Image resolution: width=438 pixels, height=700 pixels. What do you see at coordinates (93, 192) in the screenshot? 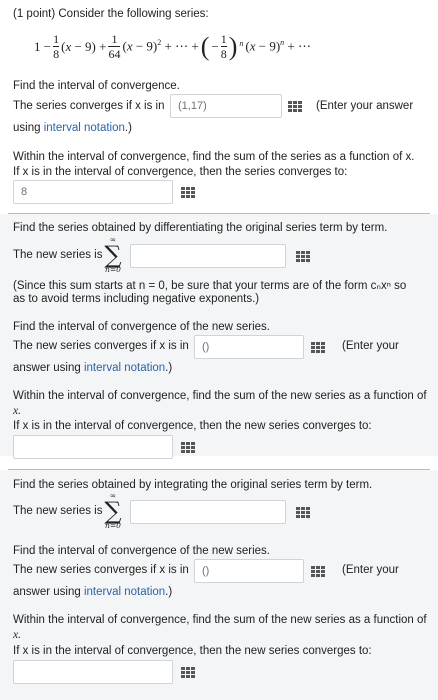
I see `sum-input: 8` at bounding box center [93, 192].